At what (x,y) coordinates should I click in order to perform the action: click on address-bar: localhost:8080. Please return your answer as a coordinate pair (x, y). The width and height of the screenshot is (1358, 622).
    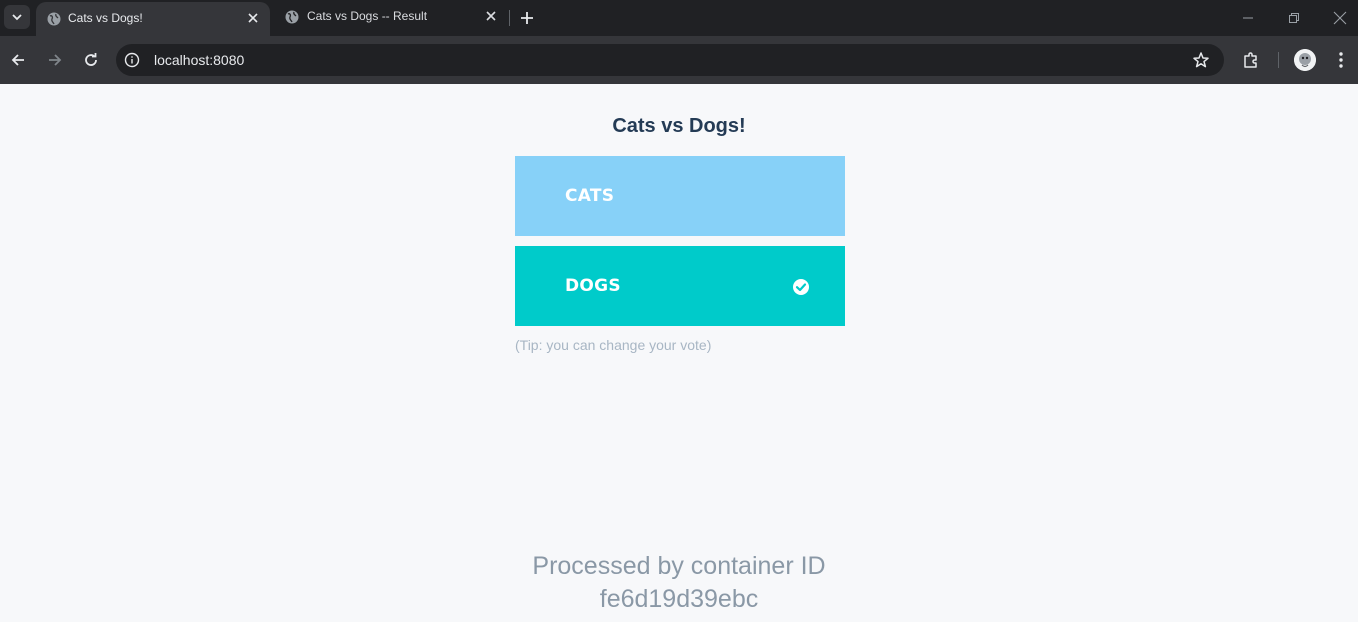
    Looking at the image, I should click on (670, 60).